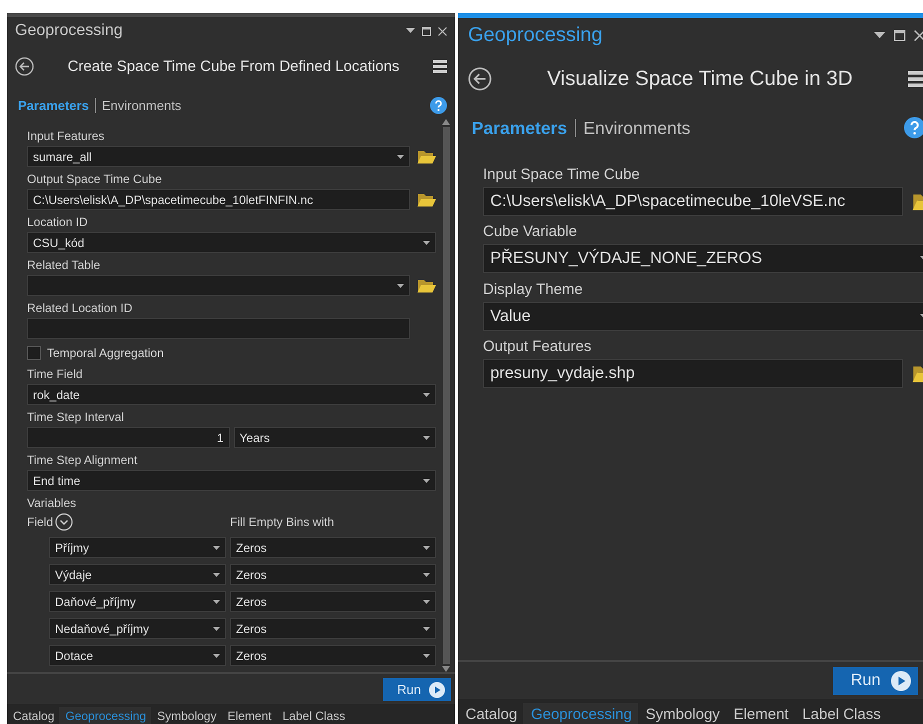  Describe the element at coordinates (64, 265) in the screenshot. I see `field-label: Related Table` at that location.